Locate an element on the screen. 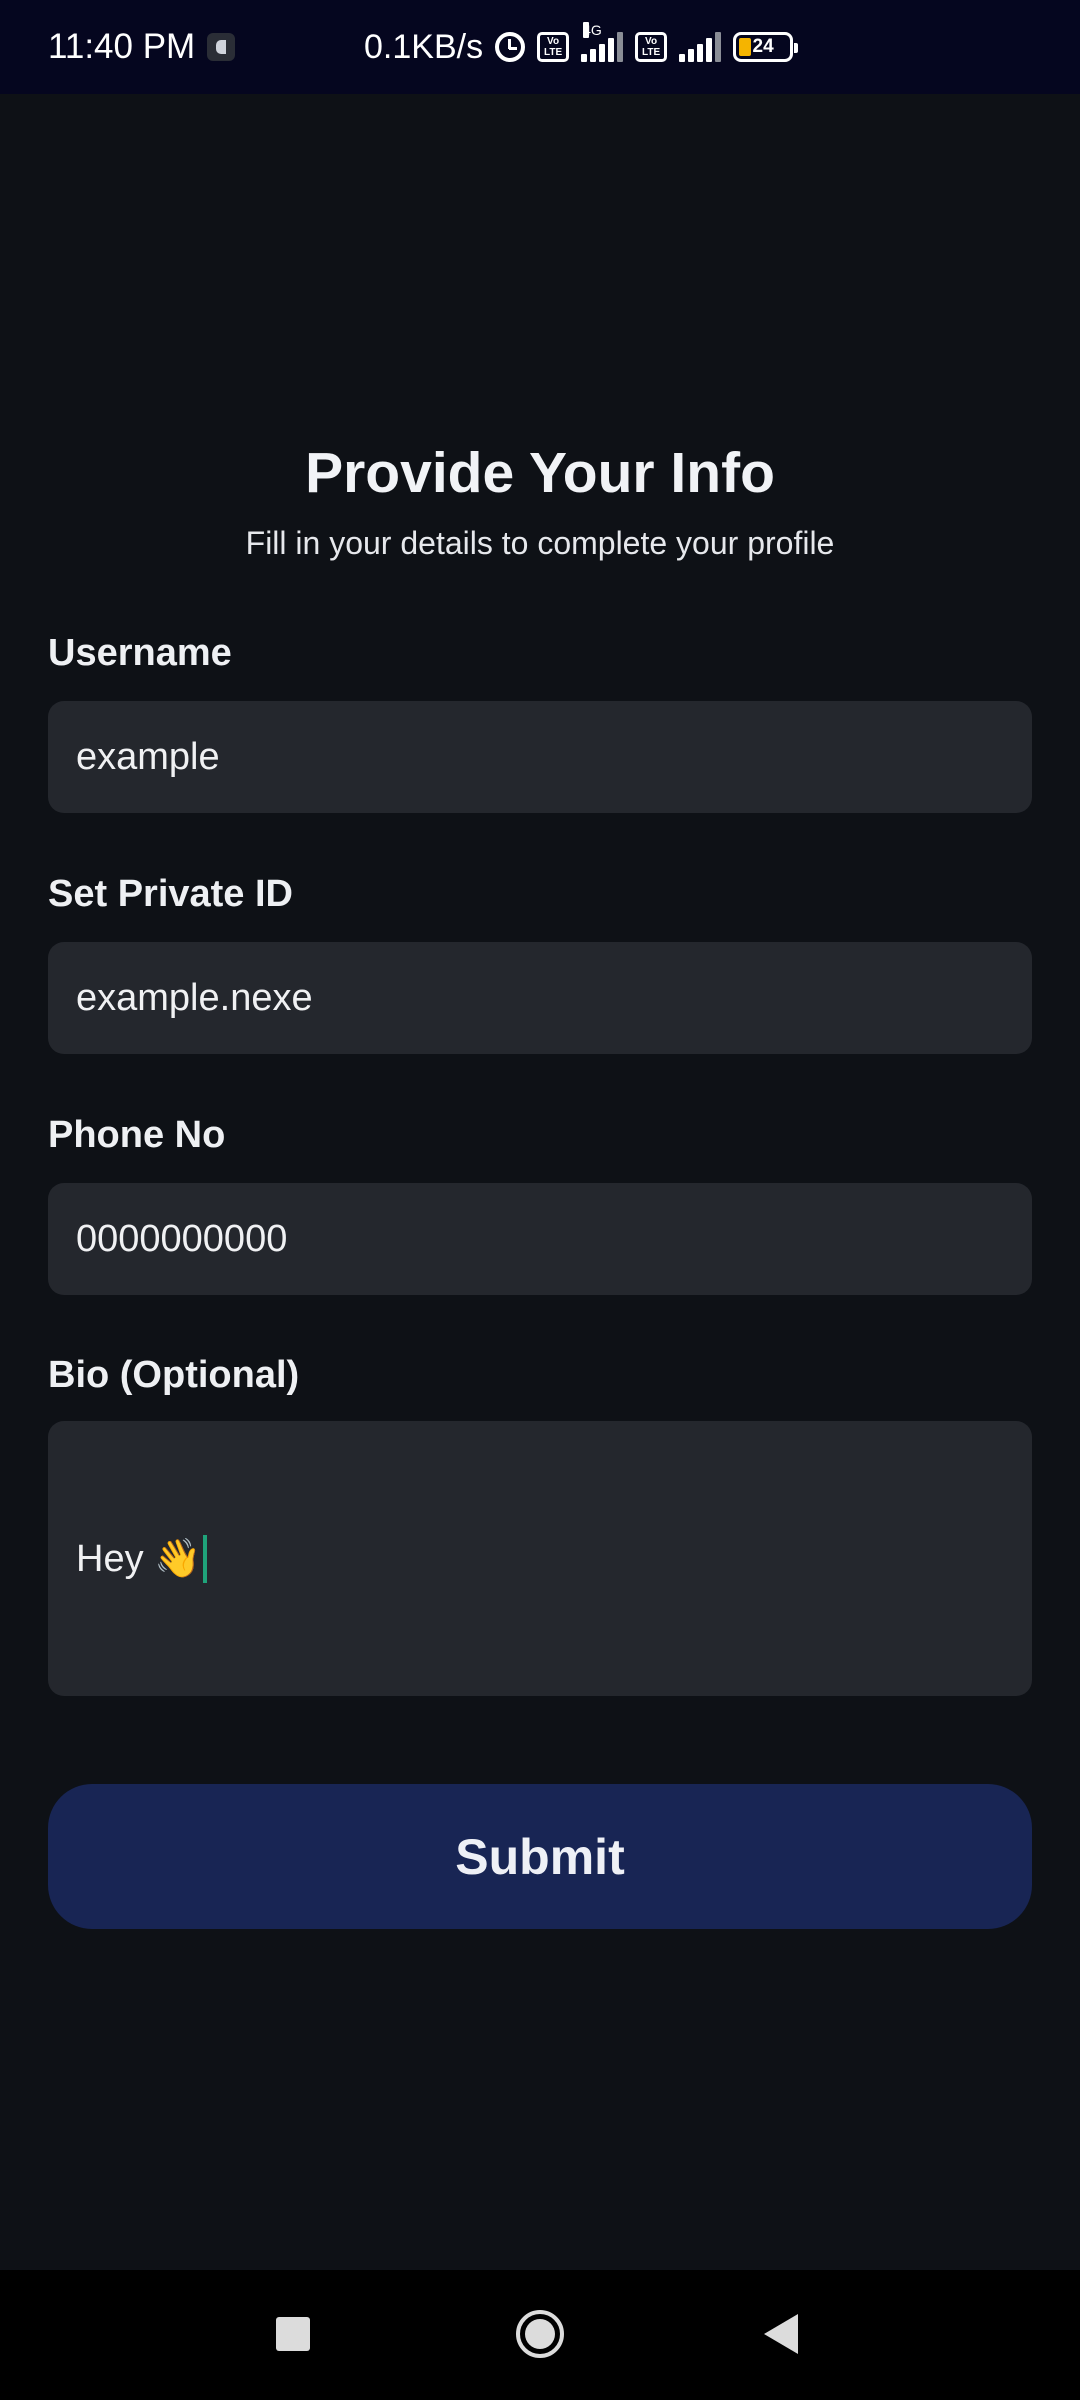 The width and height of the screenshot is (1080, 2400). phone-input is located at coordinates (540, 1239).